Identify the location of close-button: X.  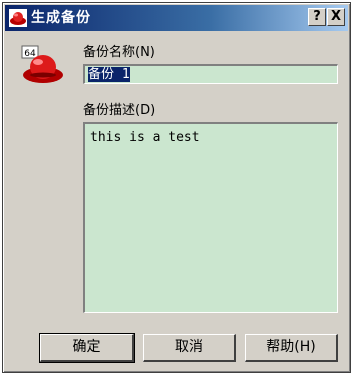
(336, 17).